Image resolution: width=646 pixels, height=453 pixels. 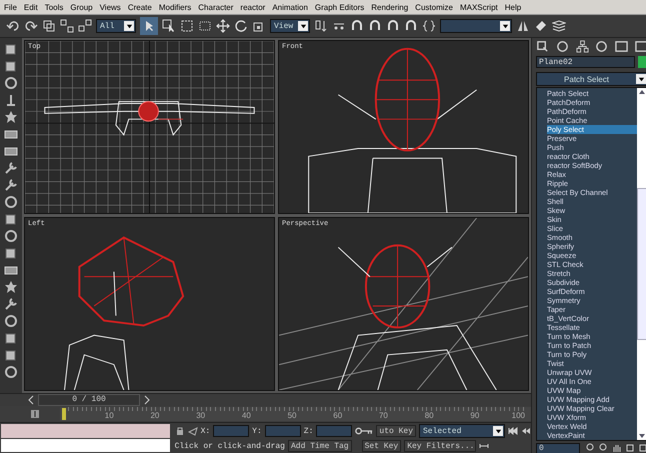 What do you see at coordinates (216, 7) in the screenshot?
I see `menu-item: Character` at bounding box center [216, 7].